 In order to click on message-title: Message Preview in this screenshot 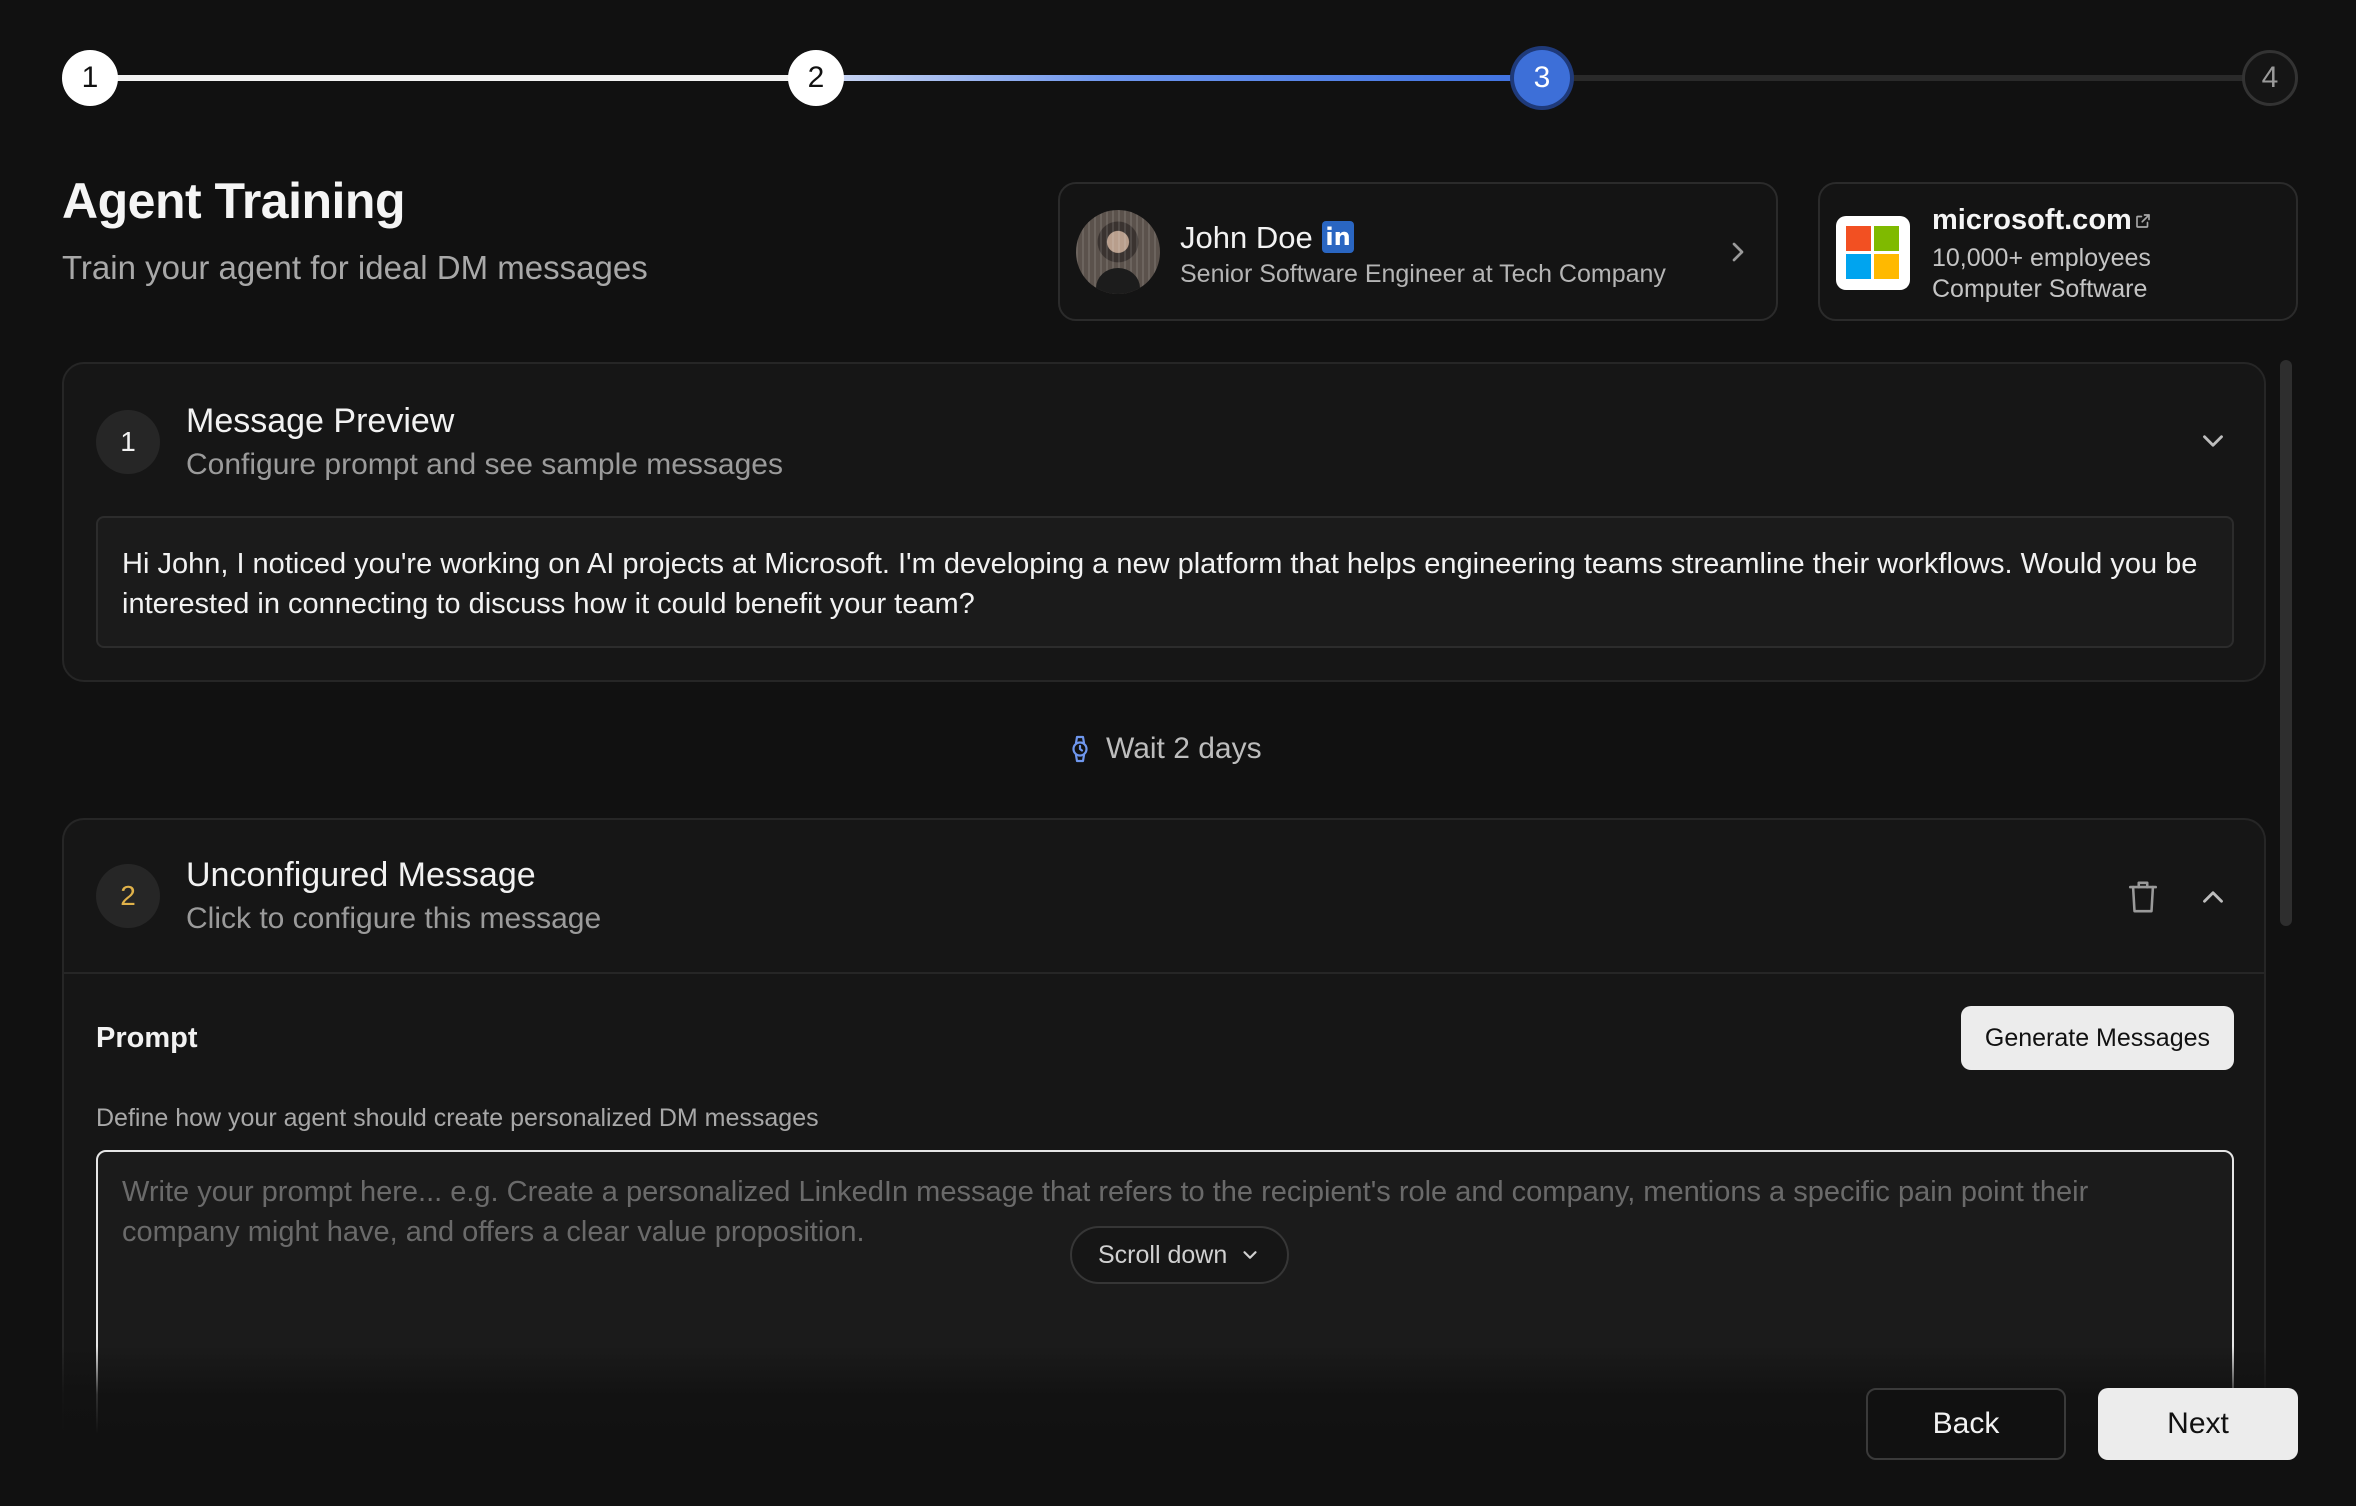, I will do `click(320, 421)`.